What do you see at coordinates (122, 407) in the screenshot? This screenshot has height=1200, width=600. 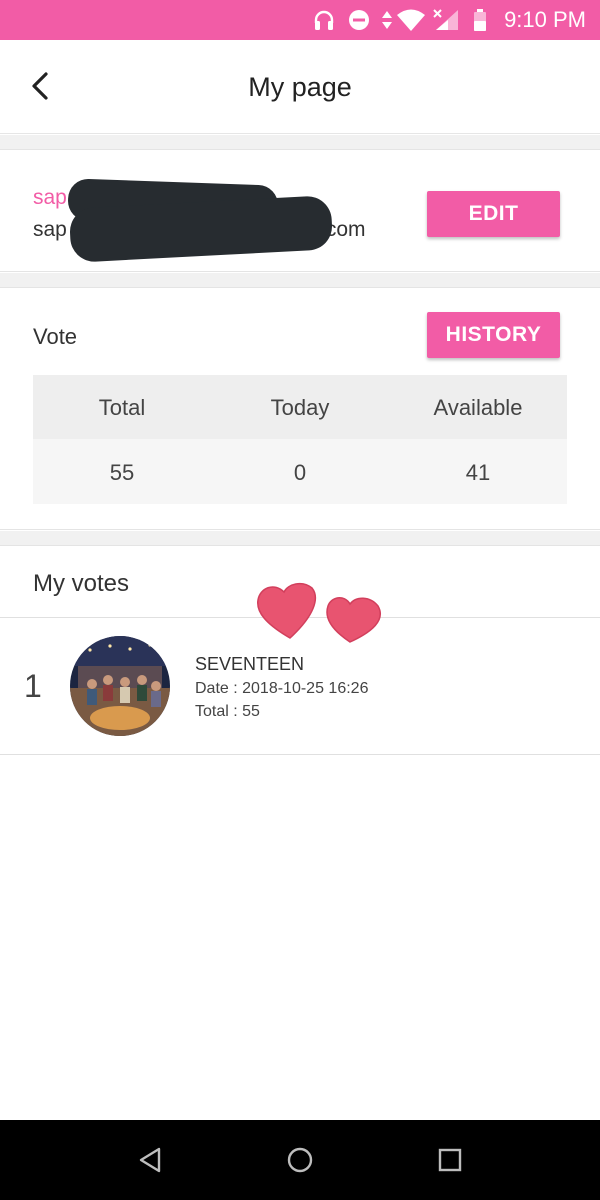 I see `stats-header-total: Total` at bounding box center [122, 407].